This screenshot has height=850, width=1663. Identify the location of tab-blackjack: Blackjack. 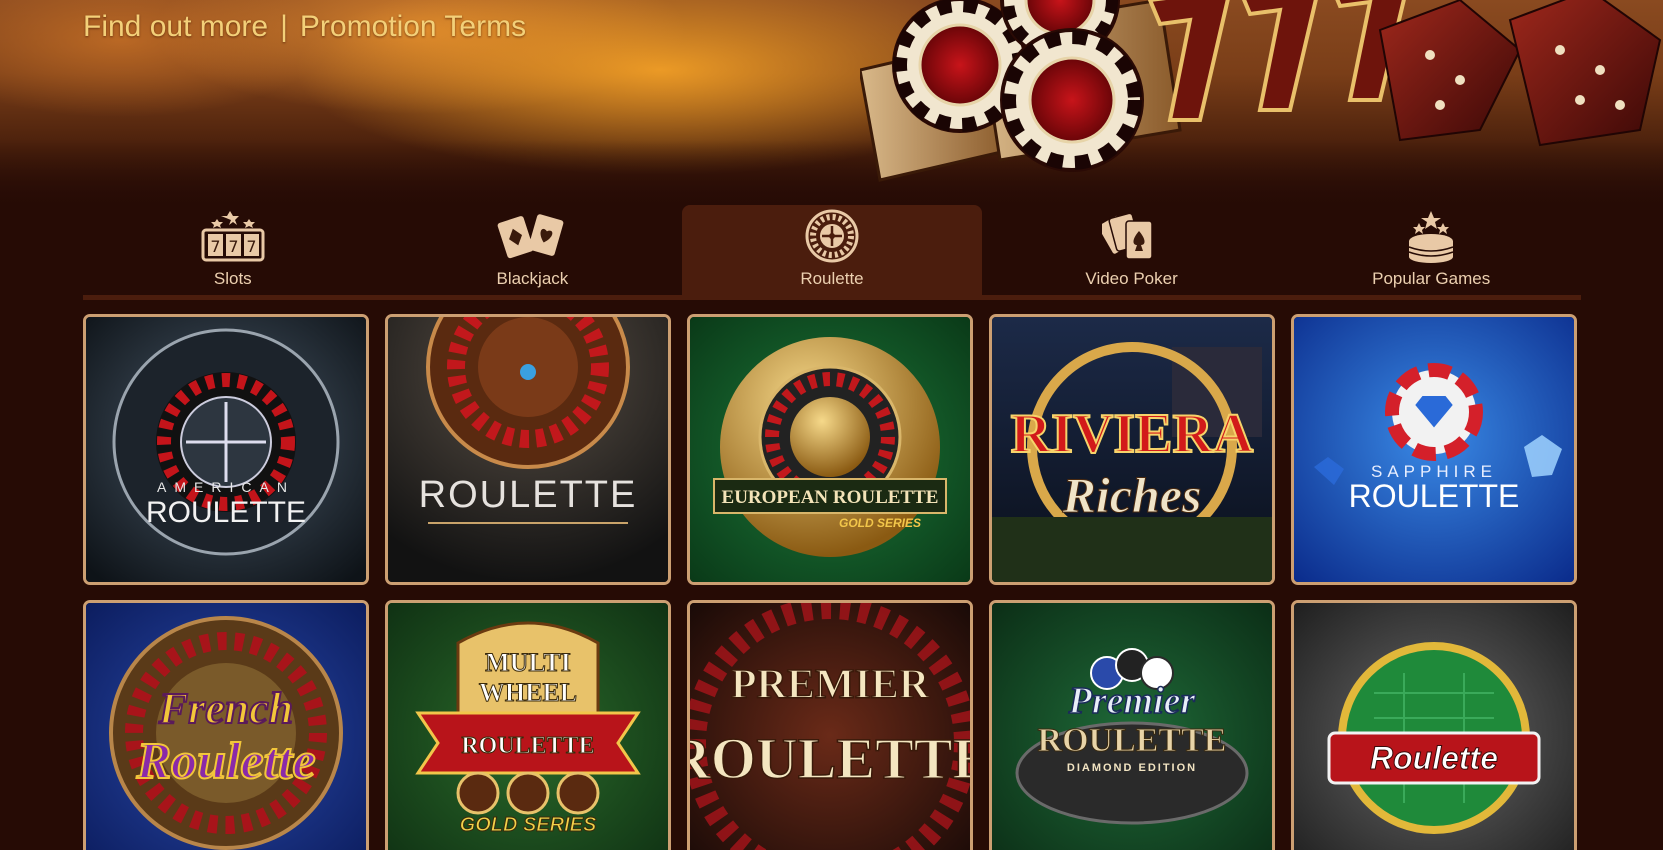
(533, 250).